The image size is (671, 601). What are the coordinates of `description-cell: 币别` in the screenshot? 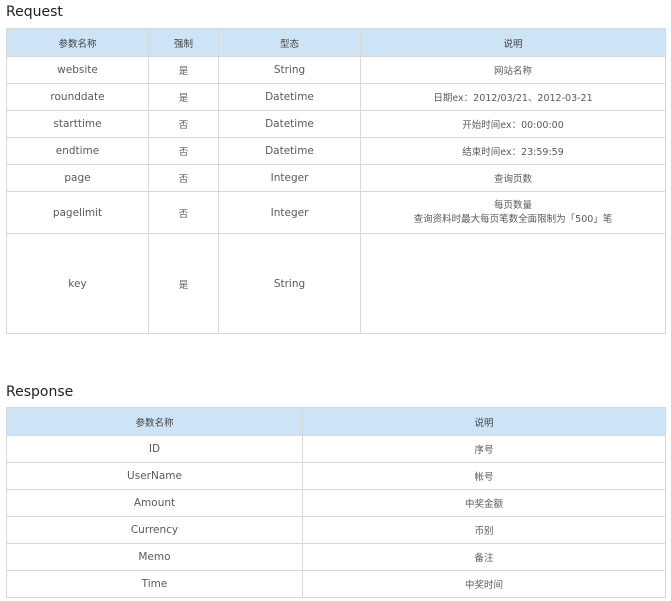 It's located at (484, 530).